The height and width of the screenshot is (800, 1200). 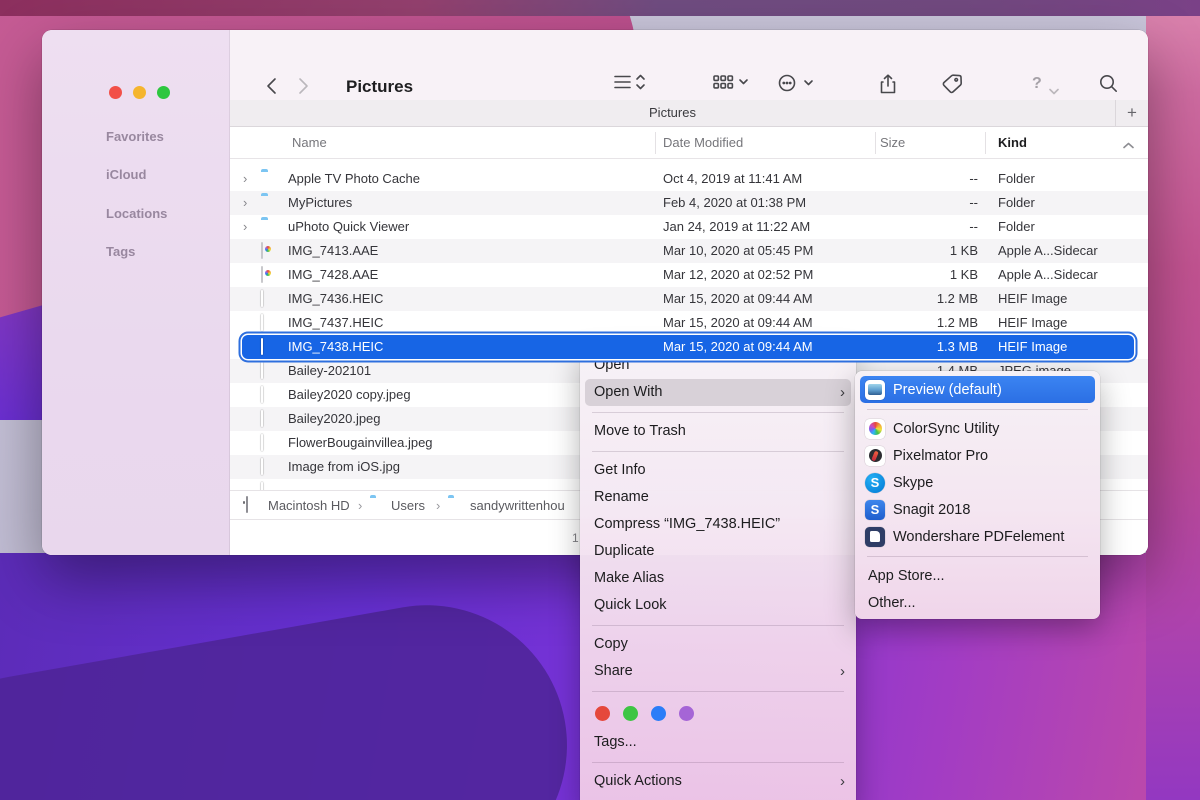 What do you see at coordinates (733, 178) in the screenshot?
I see `file-date: Oct 4, 2019 at 11:41 AM` at bounding box center [733, 178].